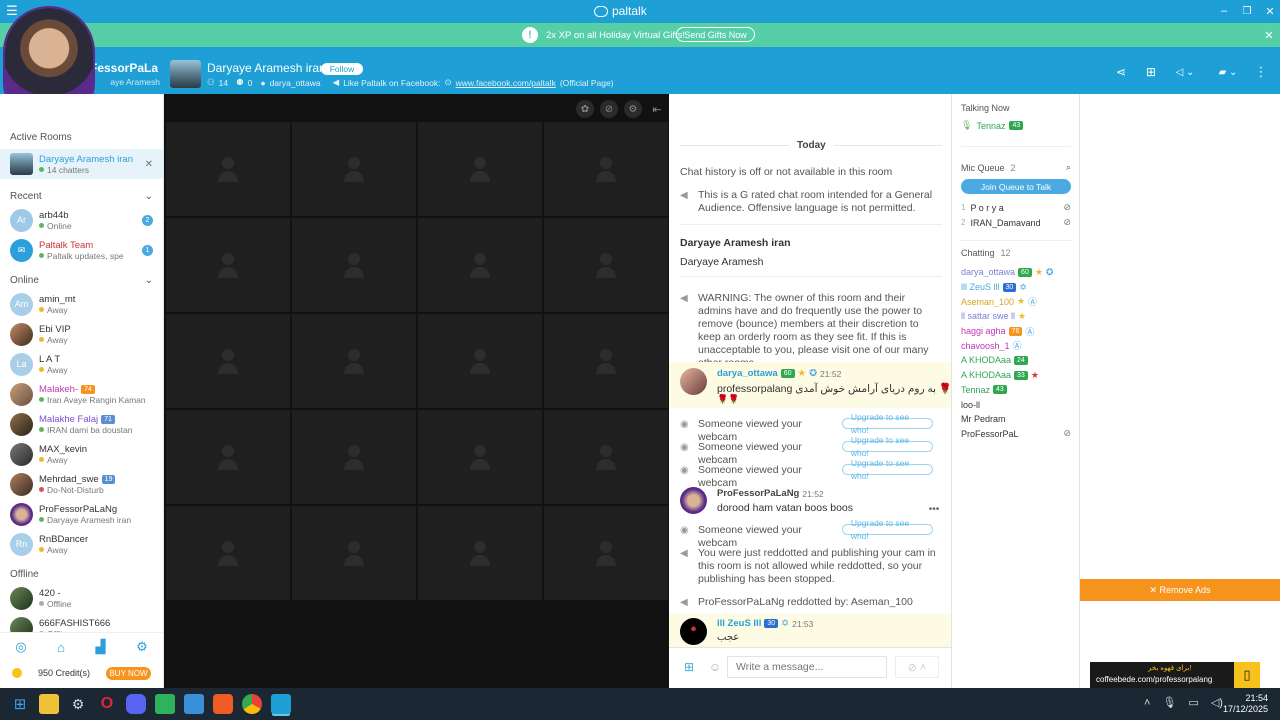 This screenshot has height=720, width=1280. What do you see at coordinates (1261, 72) in the screenshot?
I see `more-menu-icon: ⋮` at bounding box center [1261, 72].